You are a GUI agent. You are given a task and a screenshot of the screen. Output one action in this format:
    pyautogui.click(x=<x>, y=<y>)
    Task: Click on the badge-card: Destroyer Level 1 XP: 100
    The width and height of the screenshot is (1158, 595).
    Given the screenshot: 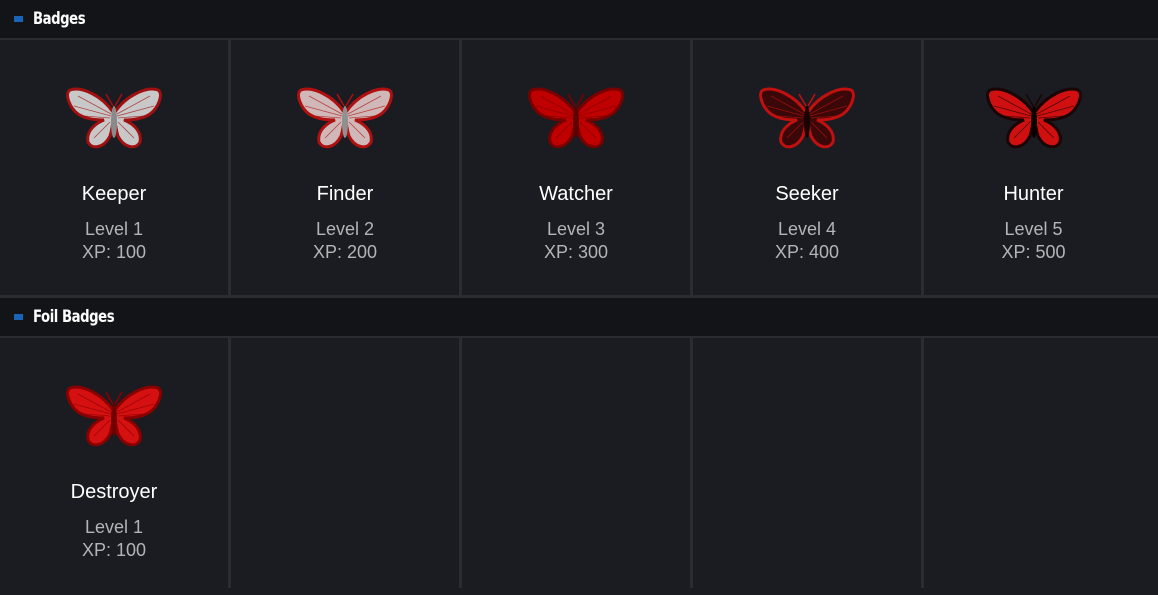 What is the action you would take?
    pyautogui.click(x=115, y=463)
    